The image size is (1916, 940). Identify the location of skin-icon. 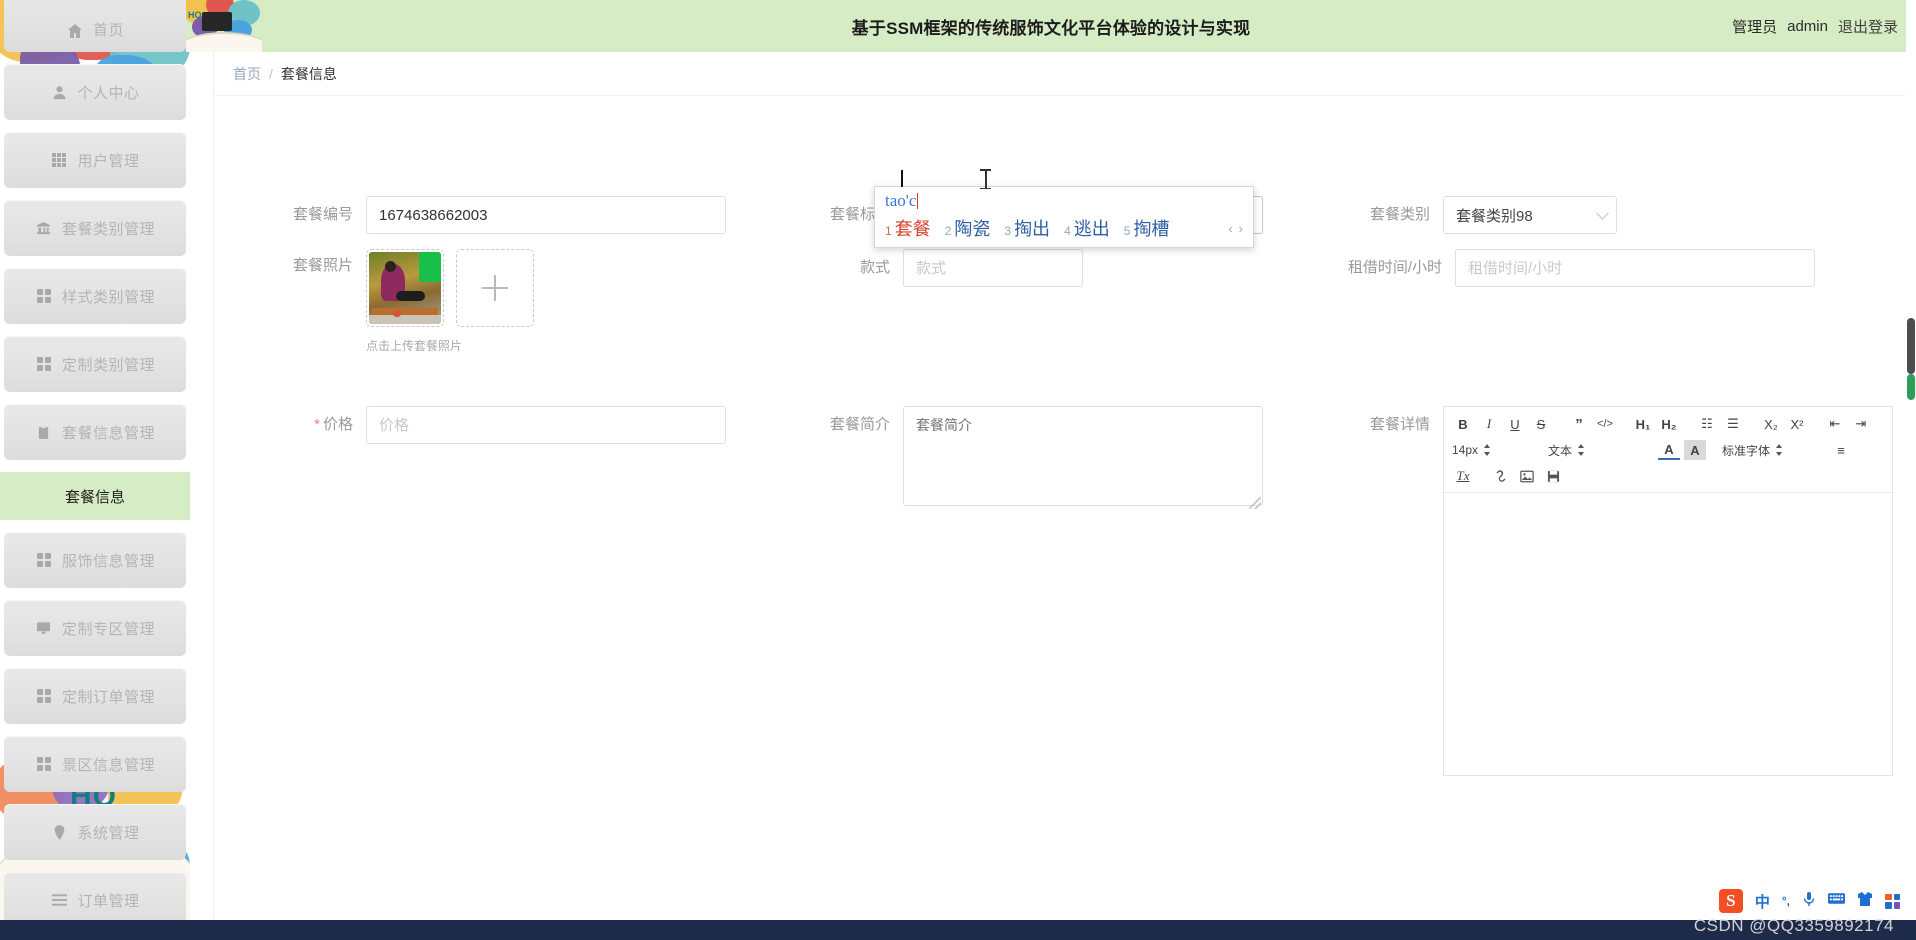
(1865, 901).